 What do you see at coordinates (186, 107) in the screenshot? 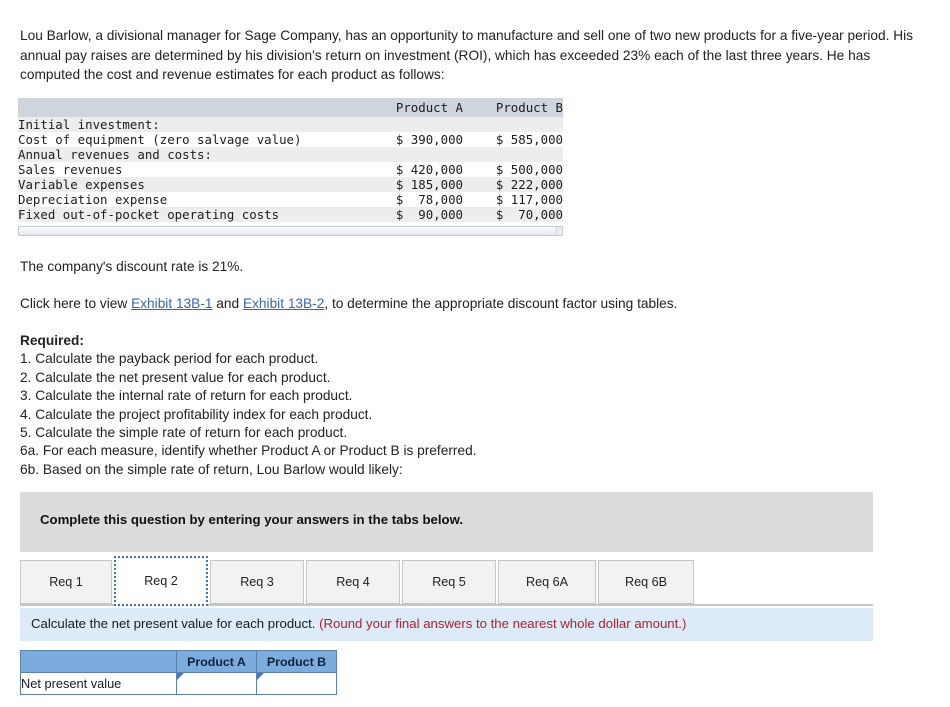
I see `data-table-header-blank` at bounding box center [186, 107].